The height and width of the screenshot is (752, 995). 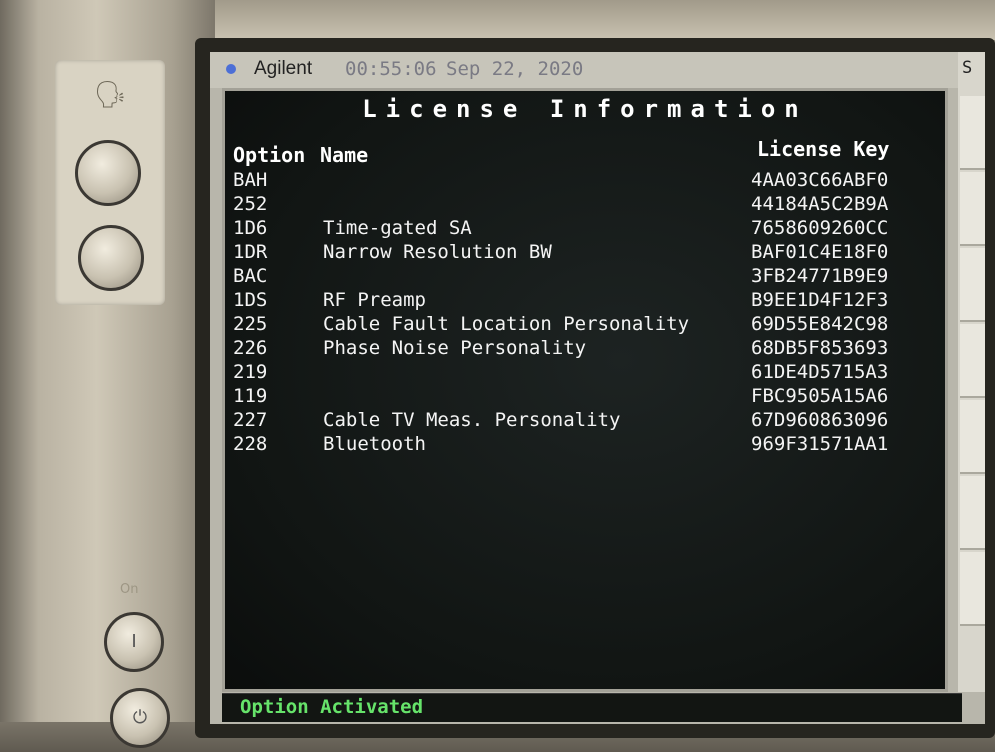 What do you see at coordinates (585, 205) in the screenshot?
I see `license-row: 252 44184A5C2B9A` at bounding box center [585, 205].